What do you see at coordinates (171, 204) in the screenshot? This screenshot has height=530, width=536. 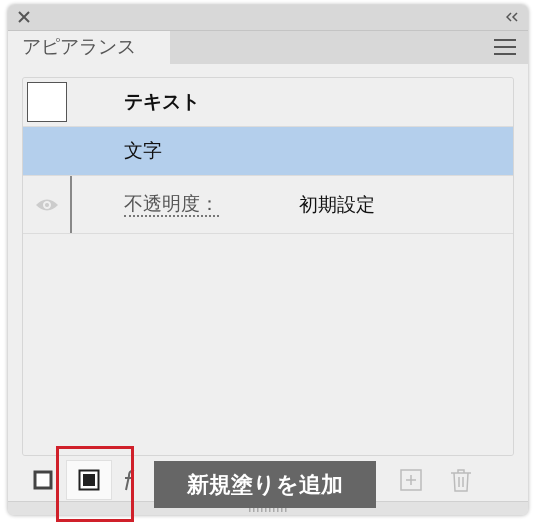 I see `opacity-link: 不透明度：` at bounding box center [171, 204].